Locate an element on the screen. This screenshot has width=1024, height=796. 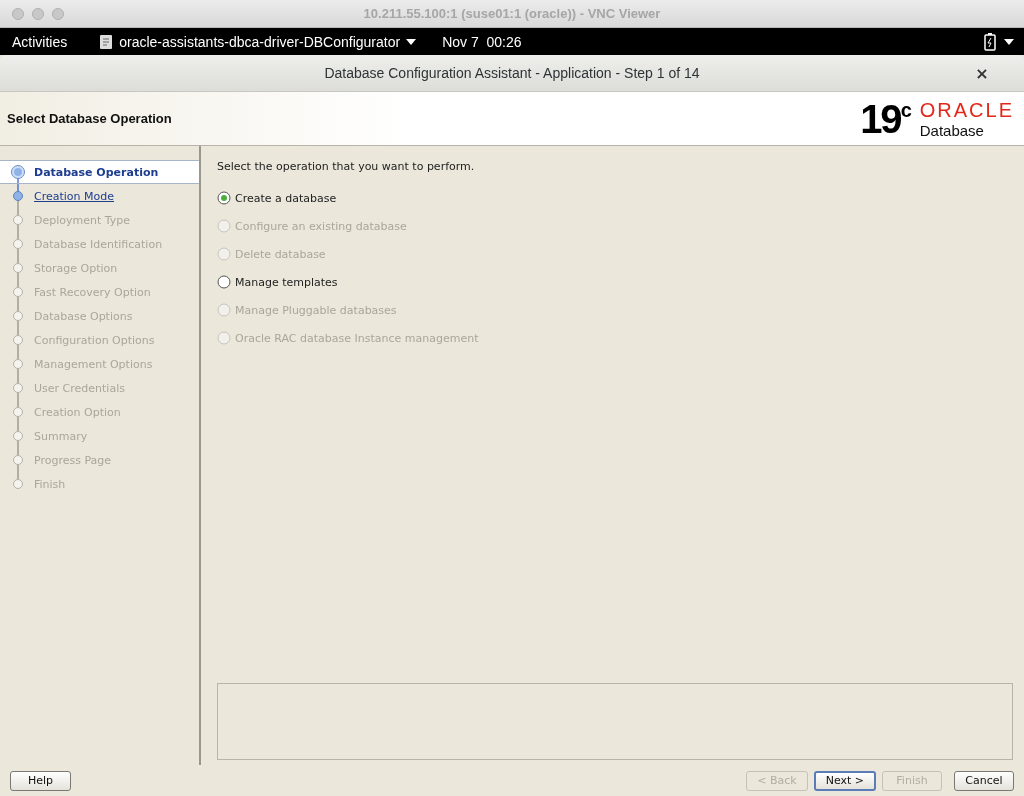
battery-icon is located at coordinates (990, 41).